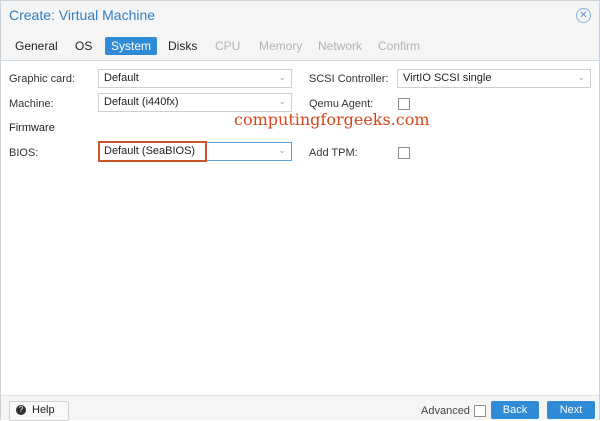 This screenshot has height=421, width=600. What do you see at coordinates (31, 104) in the screenshot?
I see `machine-label: Machine:` at bounding box center [31, 104].